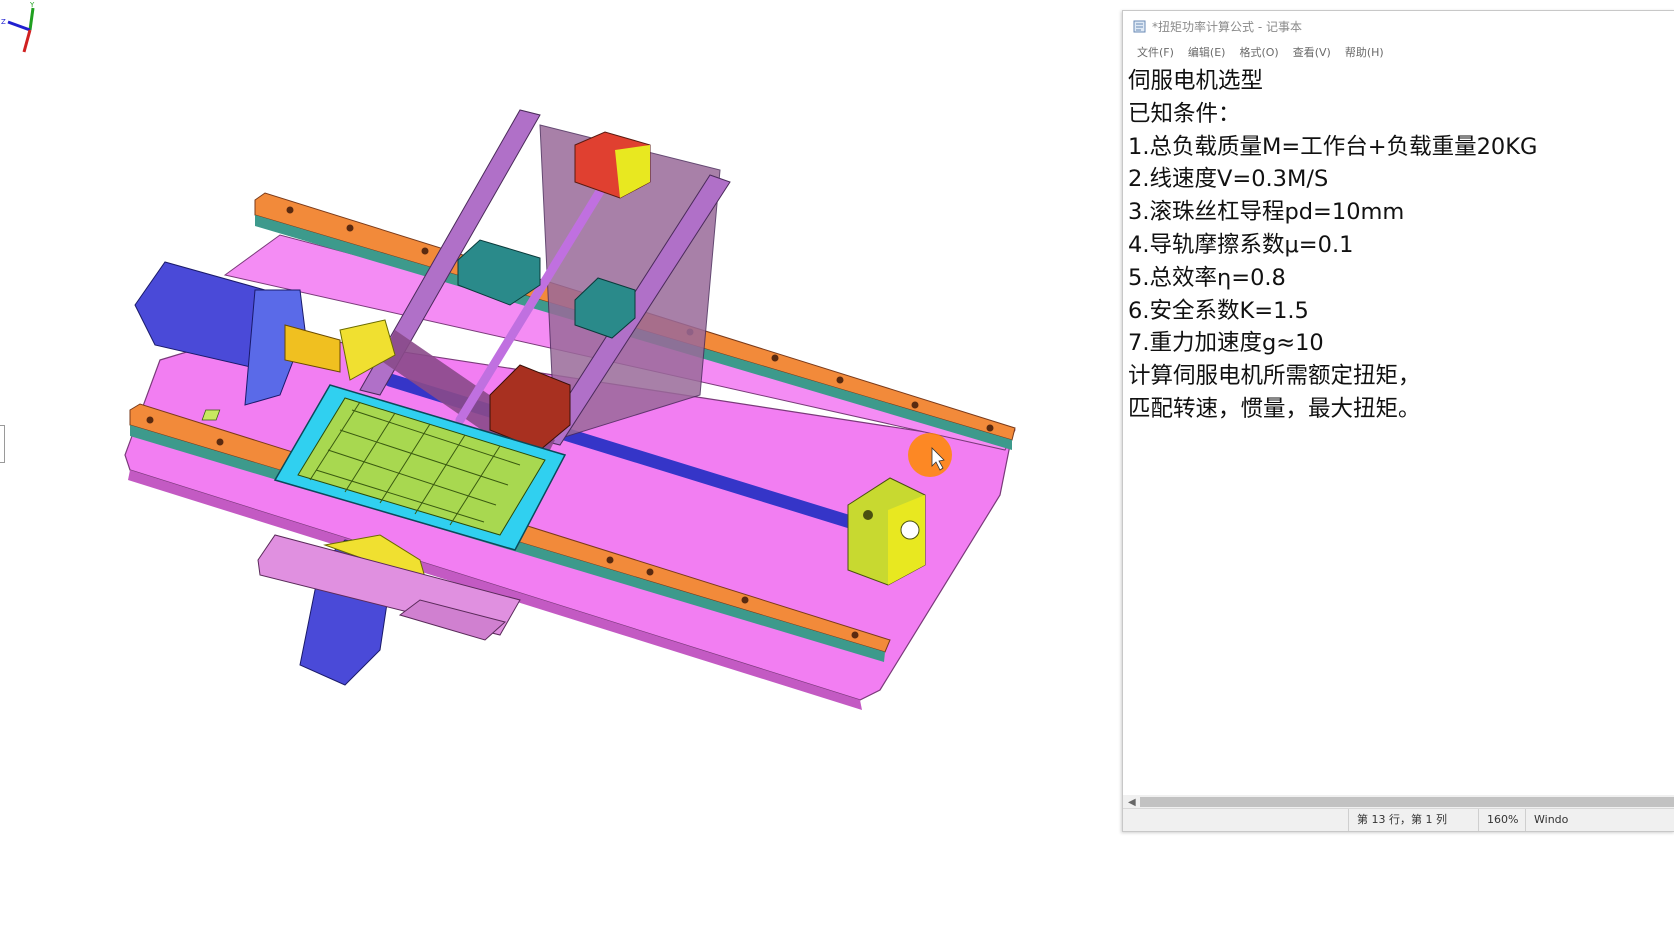 Image resolution: width=1674 pixels, height=941 pixels. What do you see at coordinates (1218, 310) in the screenshot?
I see `text-line: 6.安全系数K=1.5` at bounding box center [1218, 310].